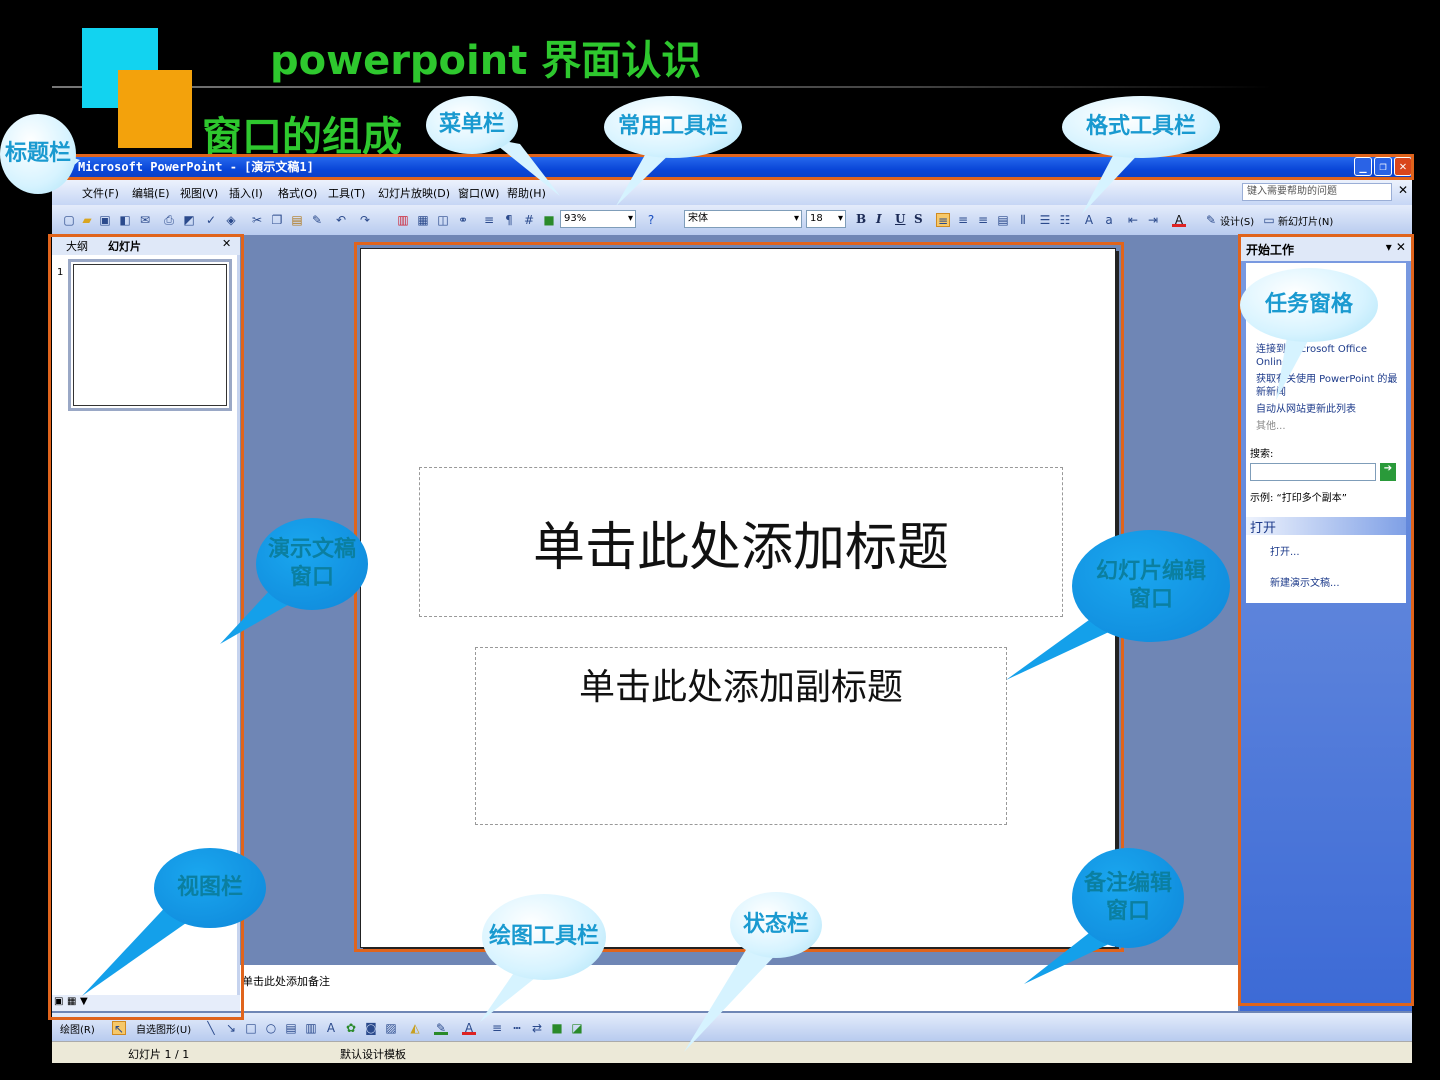  I want to click on callout-outline-pane: 演示文稿窗口, so click(312, 564).